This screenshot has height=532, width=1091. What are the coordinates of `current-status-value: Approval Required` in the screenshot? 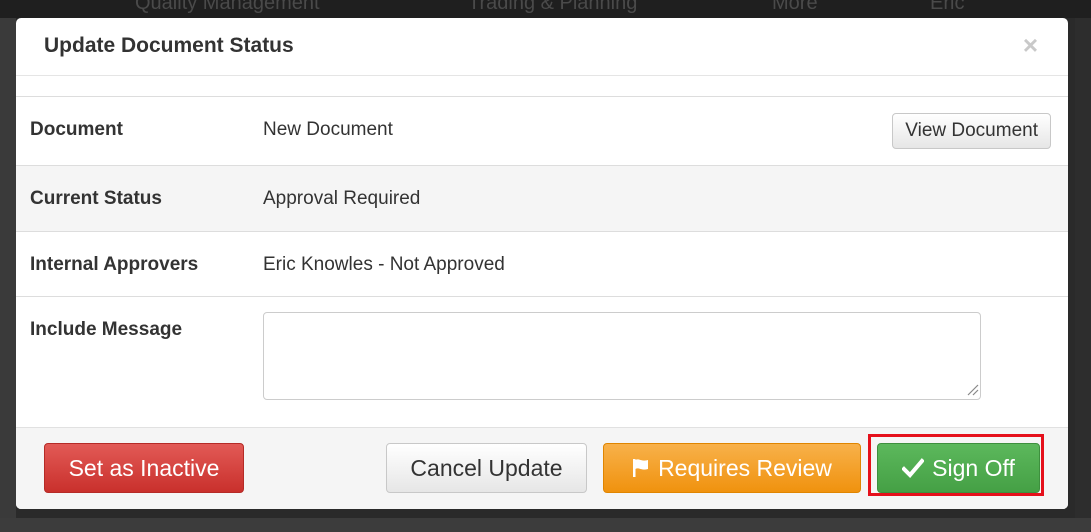 It's located at (342, 198).